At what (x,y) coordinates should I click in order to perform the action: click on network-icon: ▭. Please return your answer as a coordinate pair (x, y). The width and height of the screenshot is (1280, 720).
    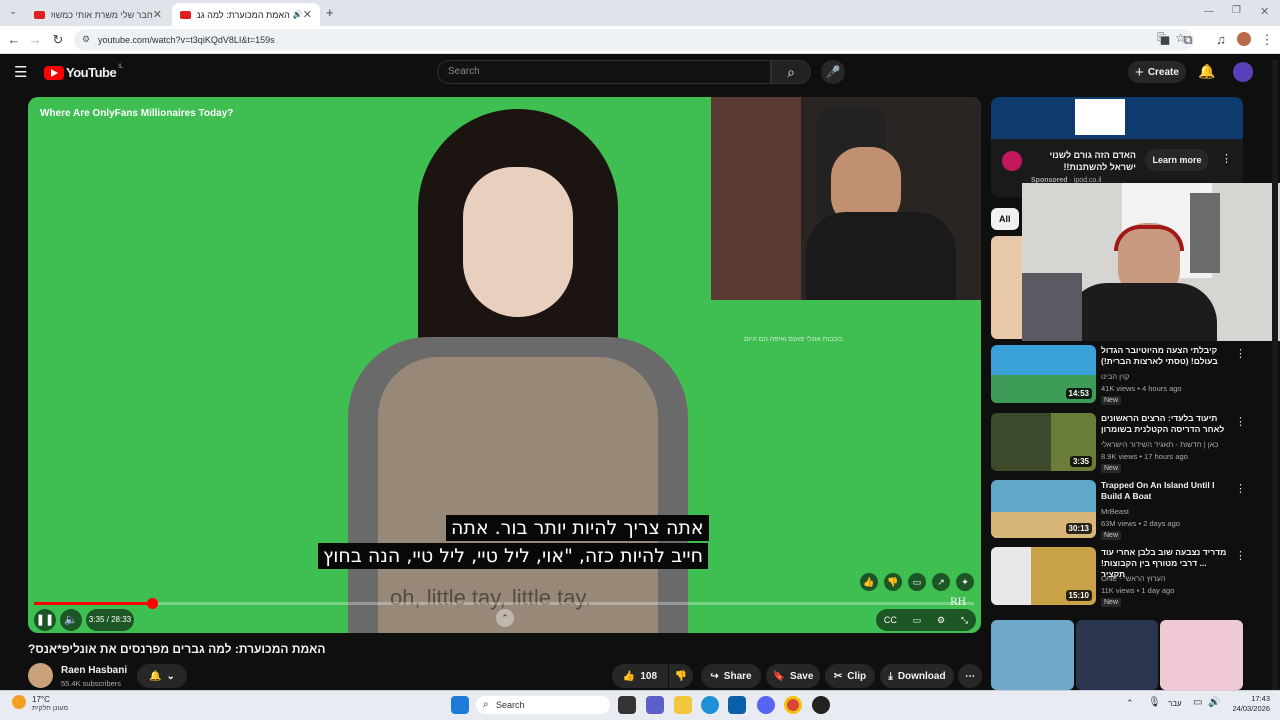
    Looking at the image, I should click on (1197, 702).